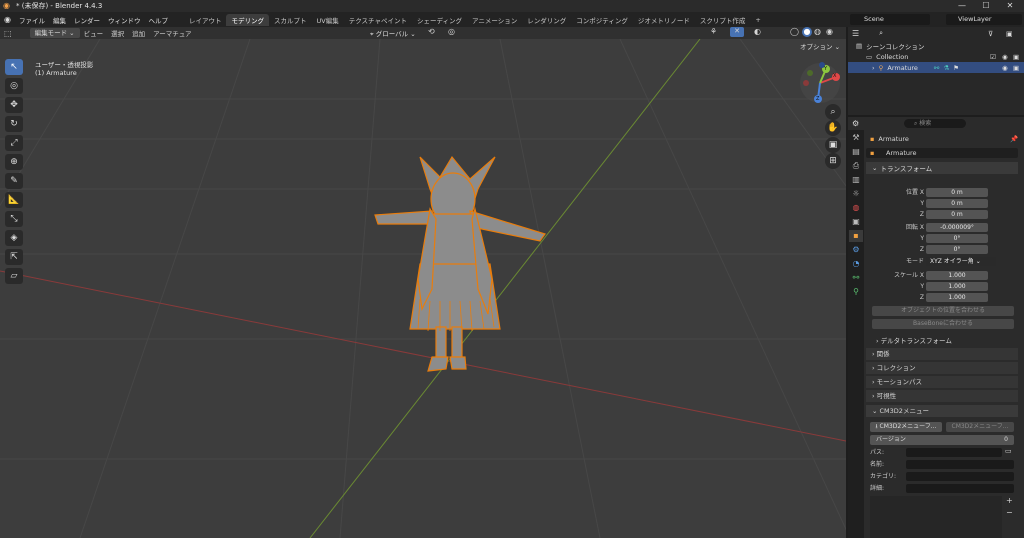 The width and height of the screenshot is (1024, 538). I want to click on properties-type-icon: ⚙, so click(853, 123).